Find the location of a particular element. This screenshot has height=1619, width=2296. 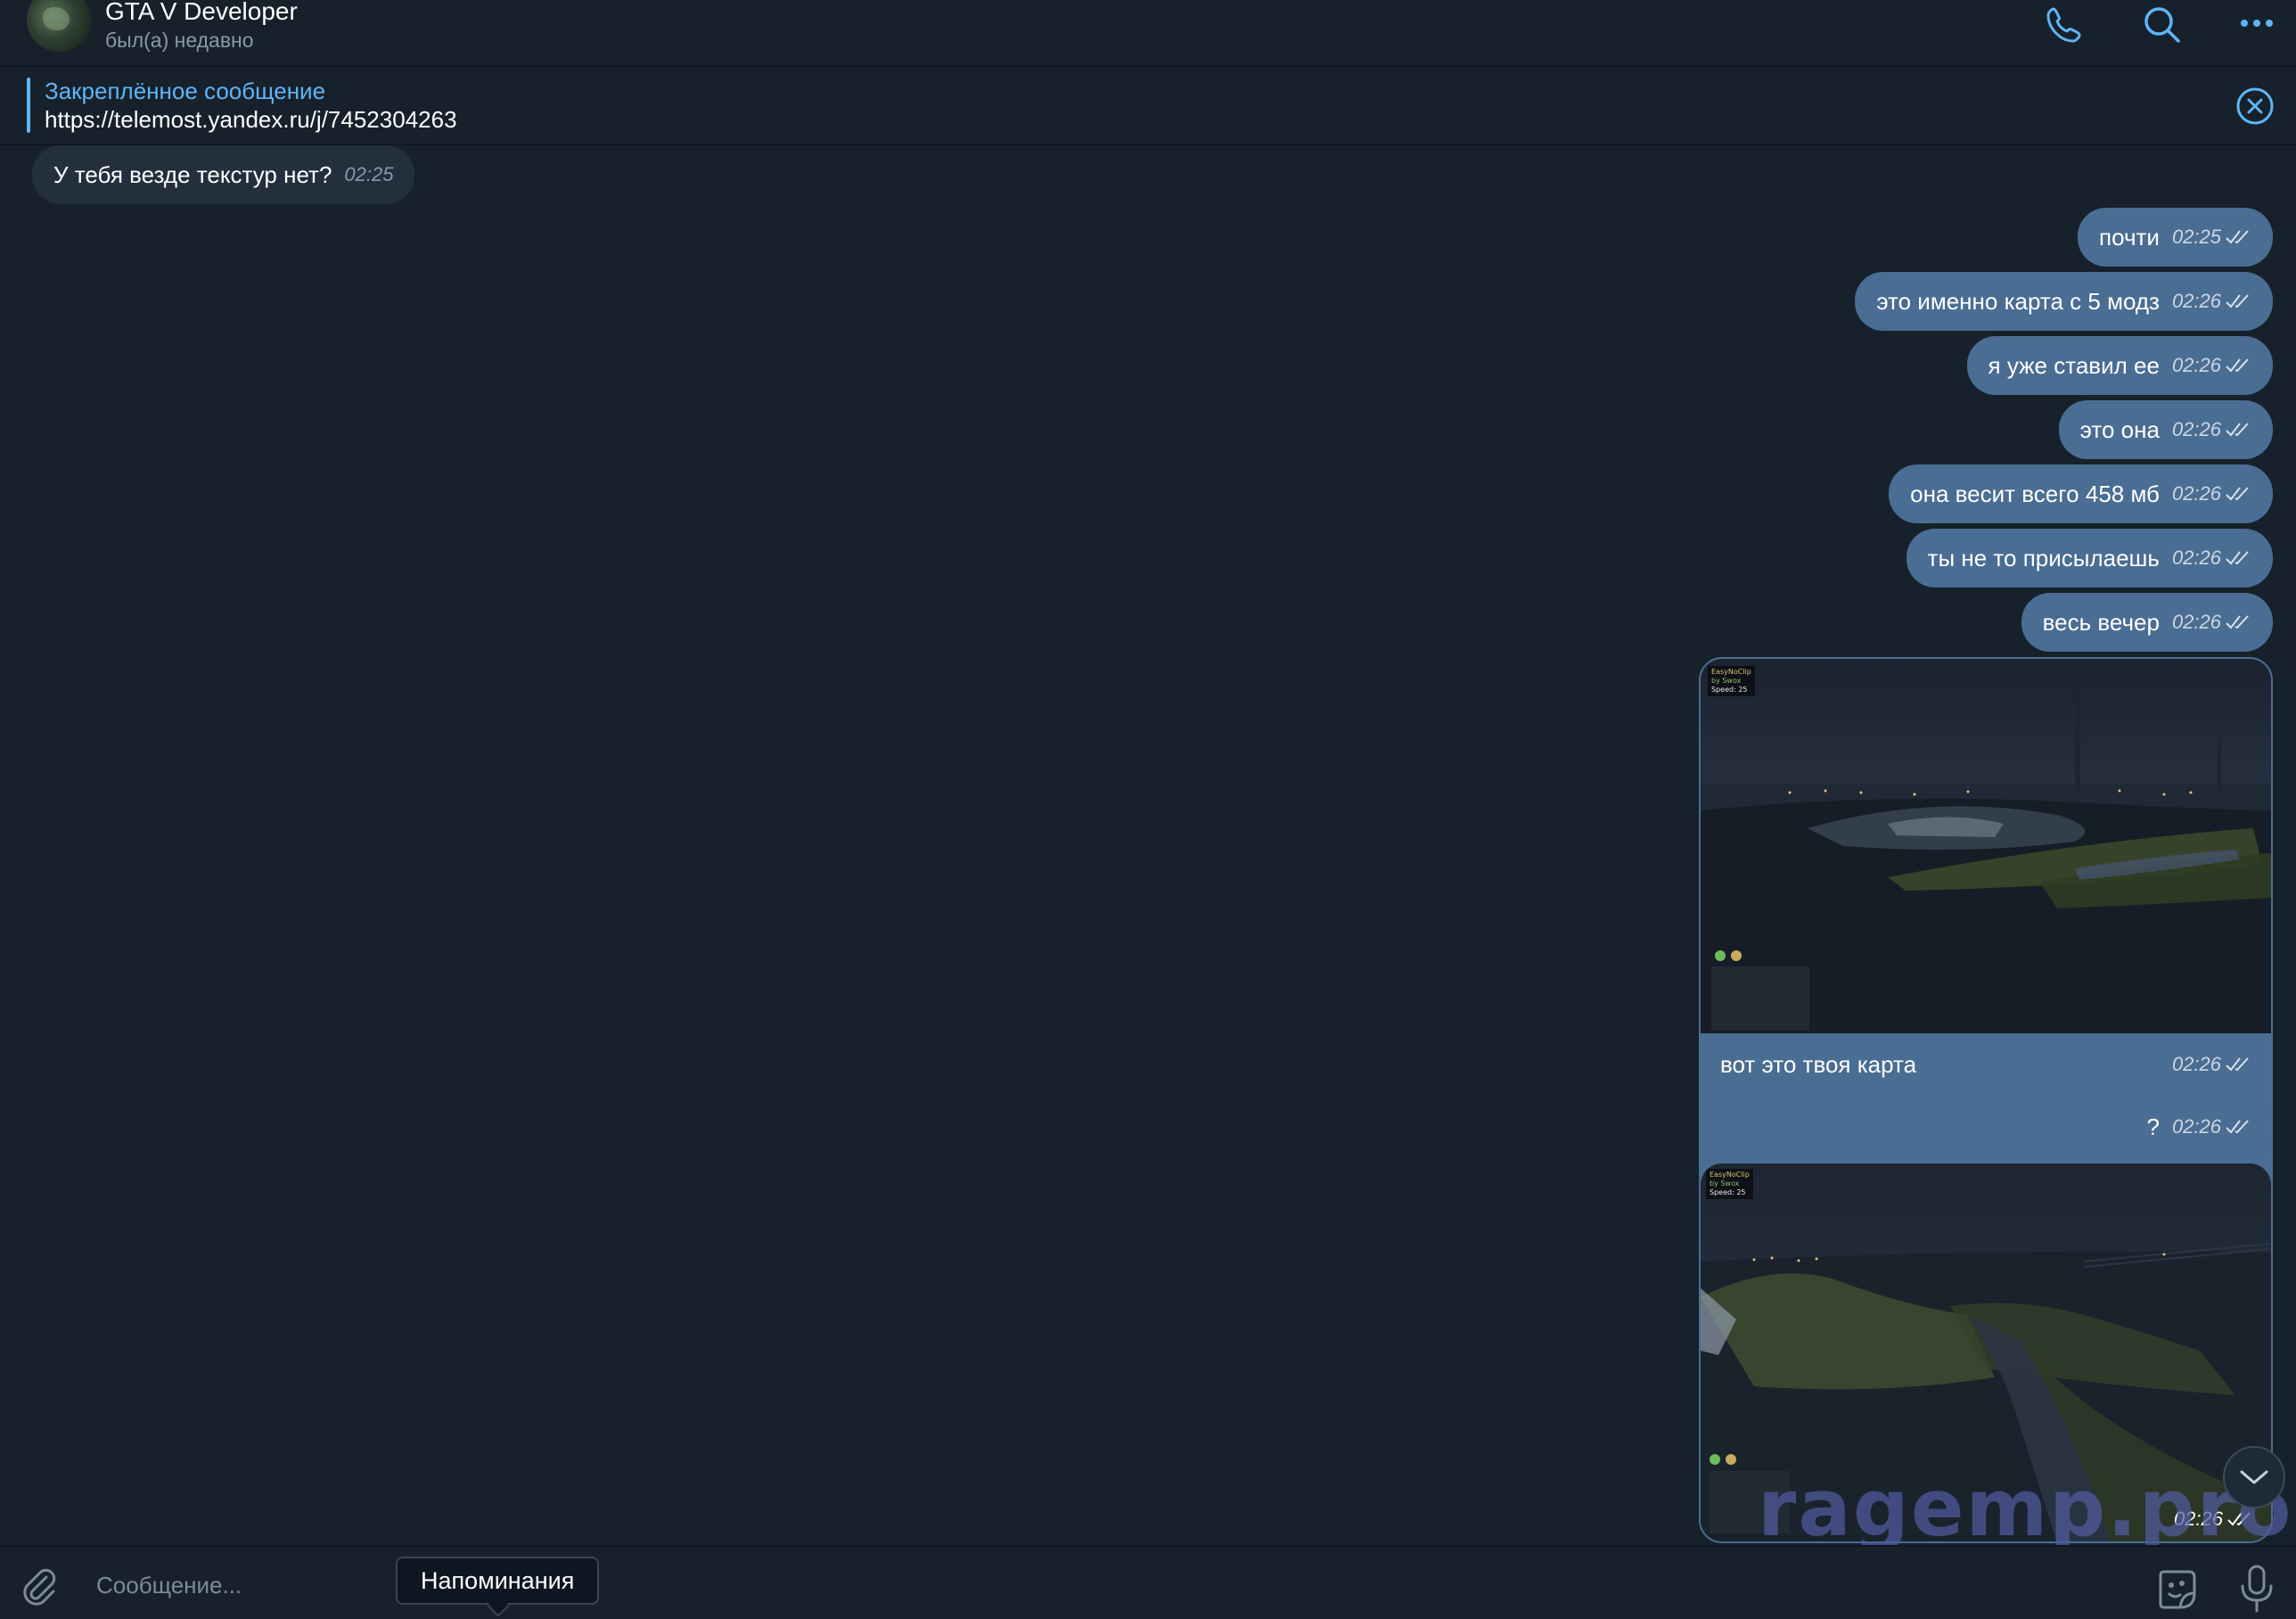

message-text: ты не то присылаешь is located at coordinates (2044, 558).